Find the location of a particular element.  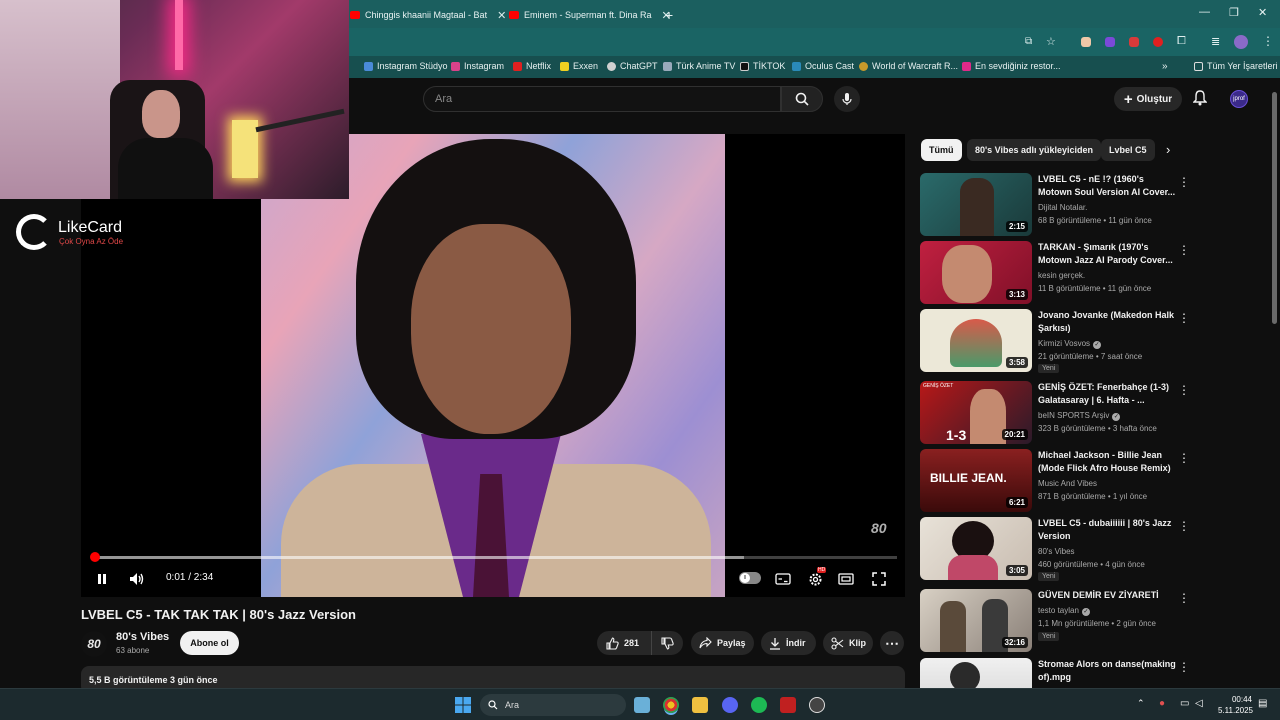

obs-icon is located at coordinates (817, 705).